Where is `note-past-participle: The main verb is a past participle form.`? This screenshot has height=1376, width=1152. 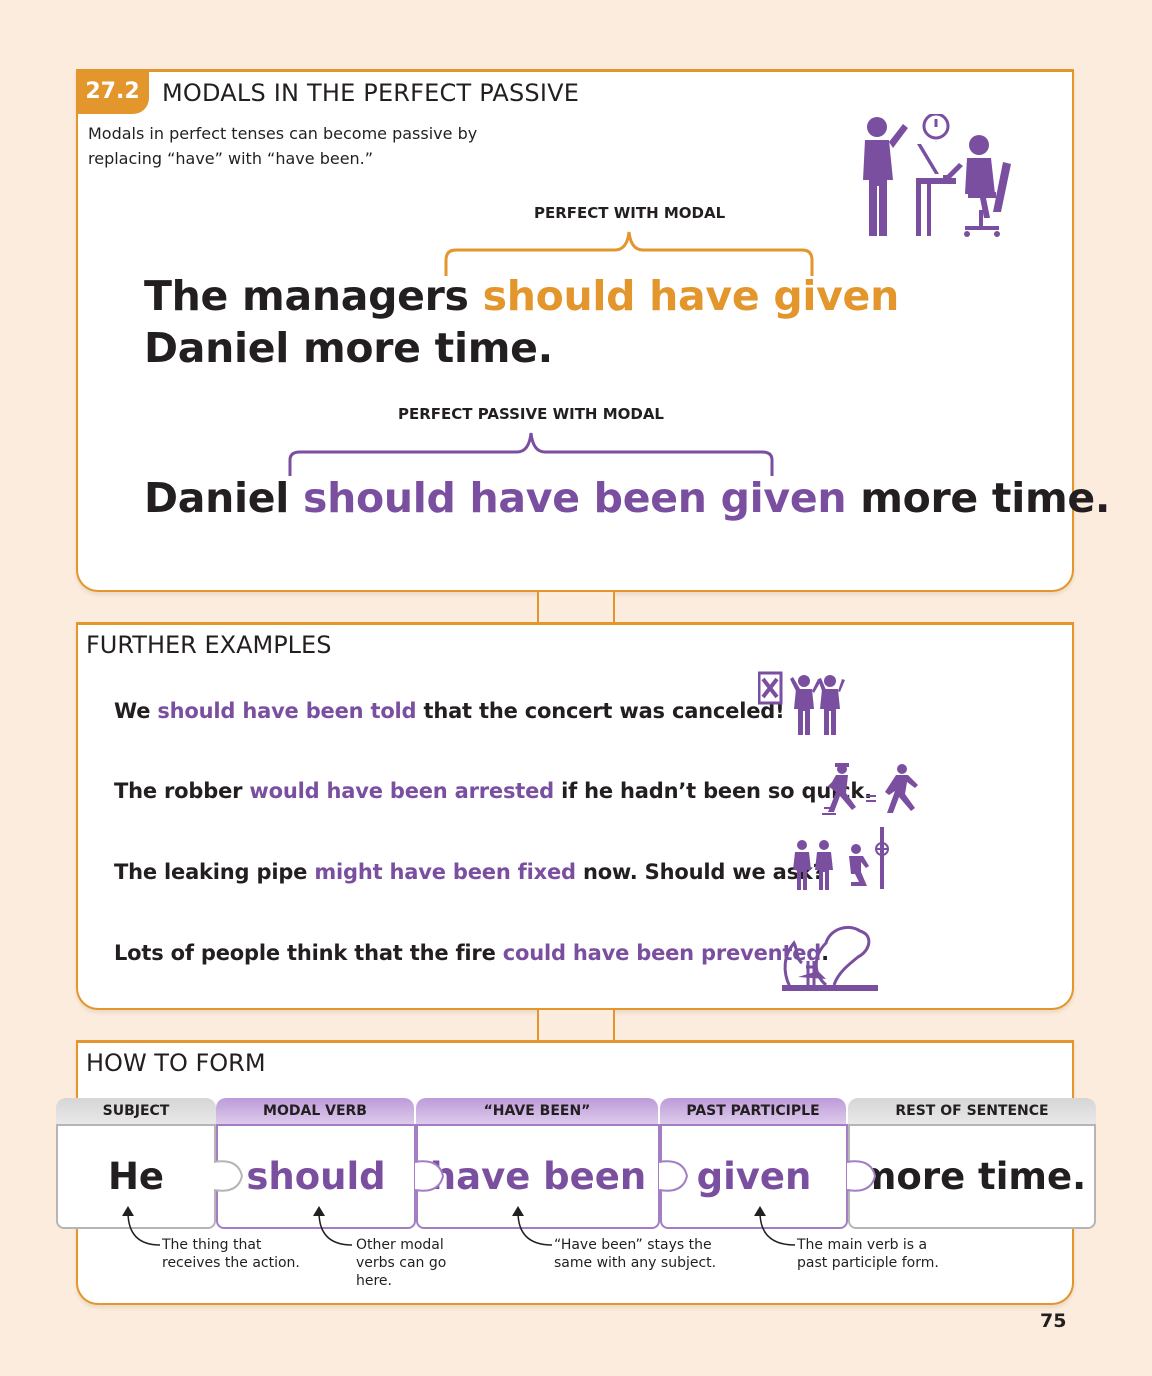 note-past-participle: The main verb is a past participle form. is located at coordinates (868, 1254).